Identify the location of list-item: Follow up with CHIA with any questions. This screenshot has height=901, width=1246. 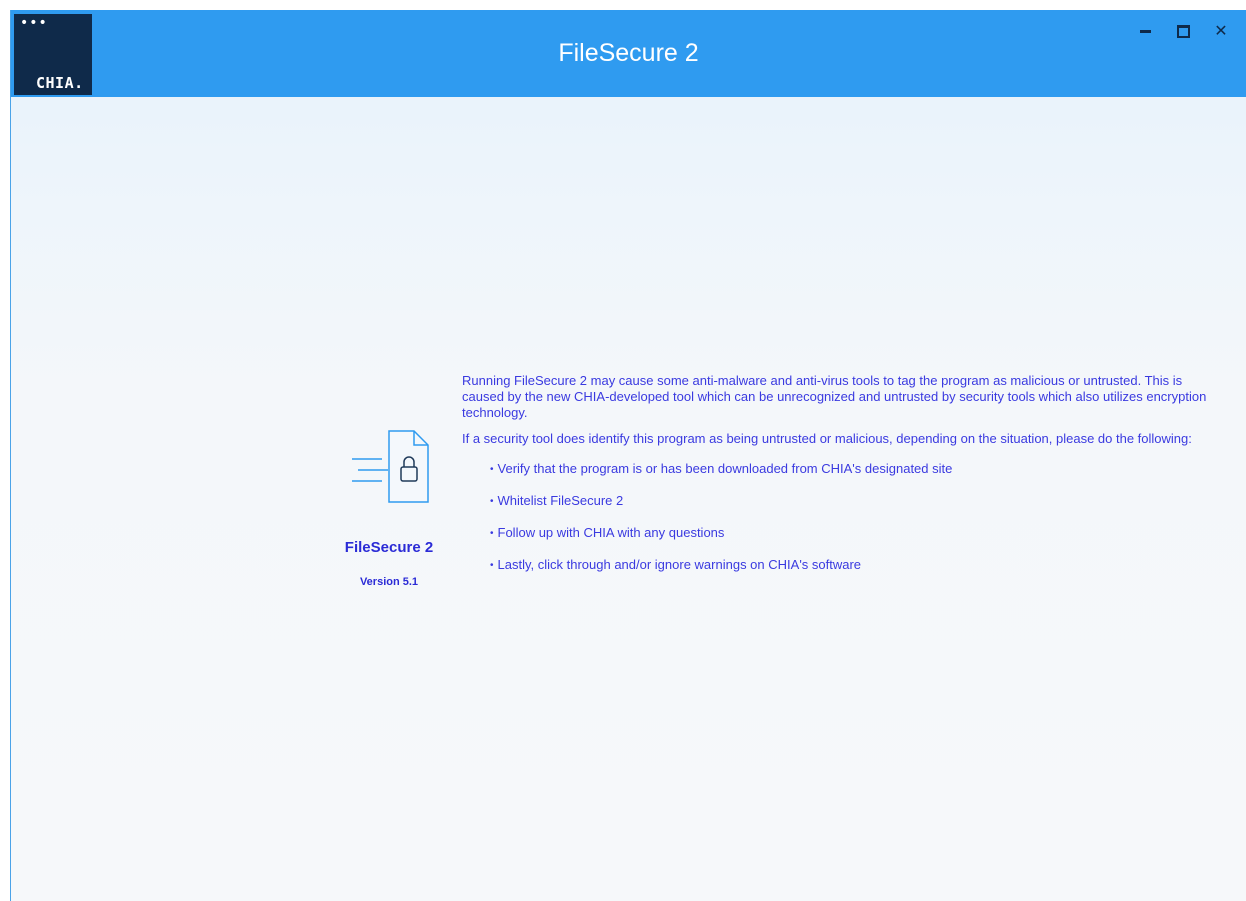
(848, 533).